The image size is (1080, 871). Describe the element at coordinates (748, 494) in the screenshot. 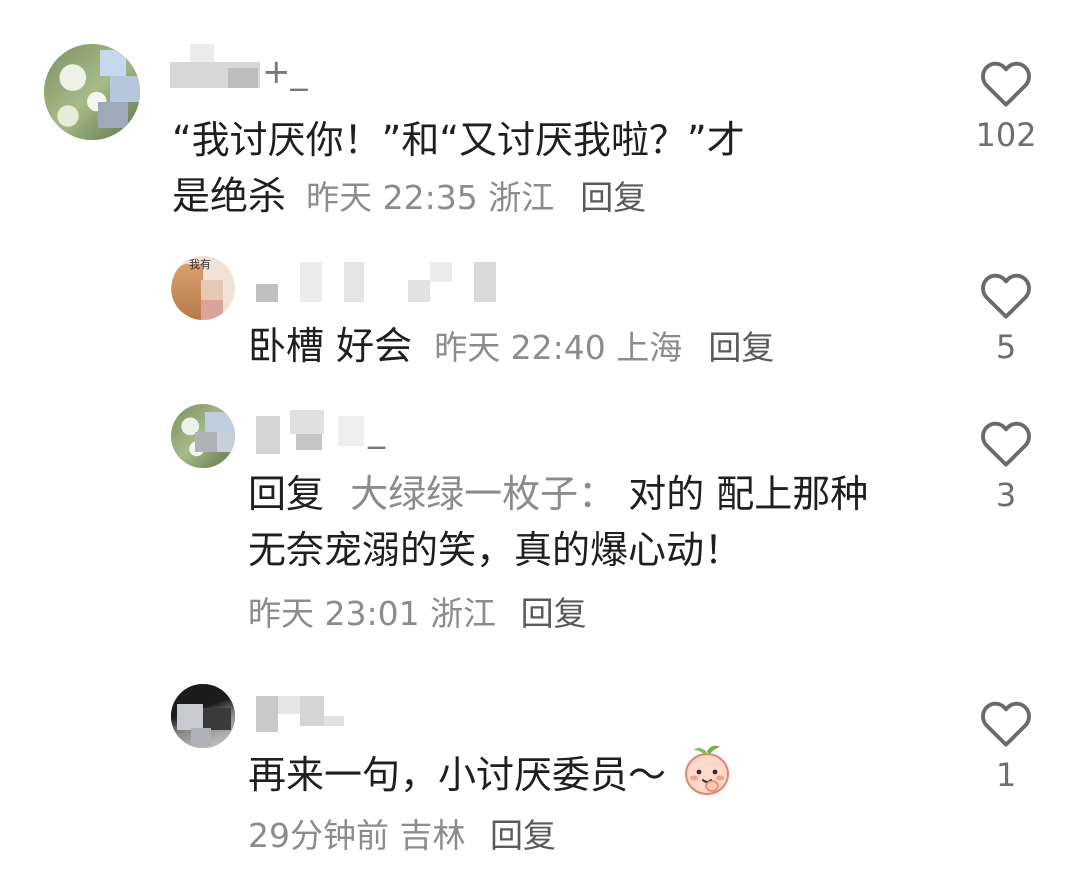

I see `comment-text-line1: 对的 配上那种` at that location.